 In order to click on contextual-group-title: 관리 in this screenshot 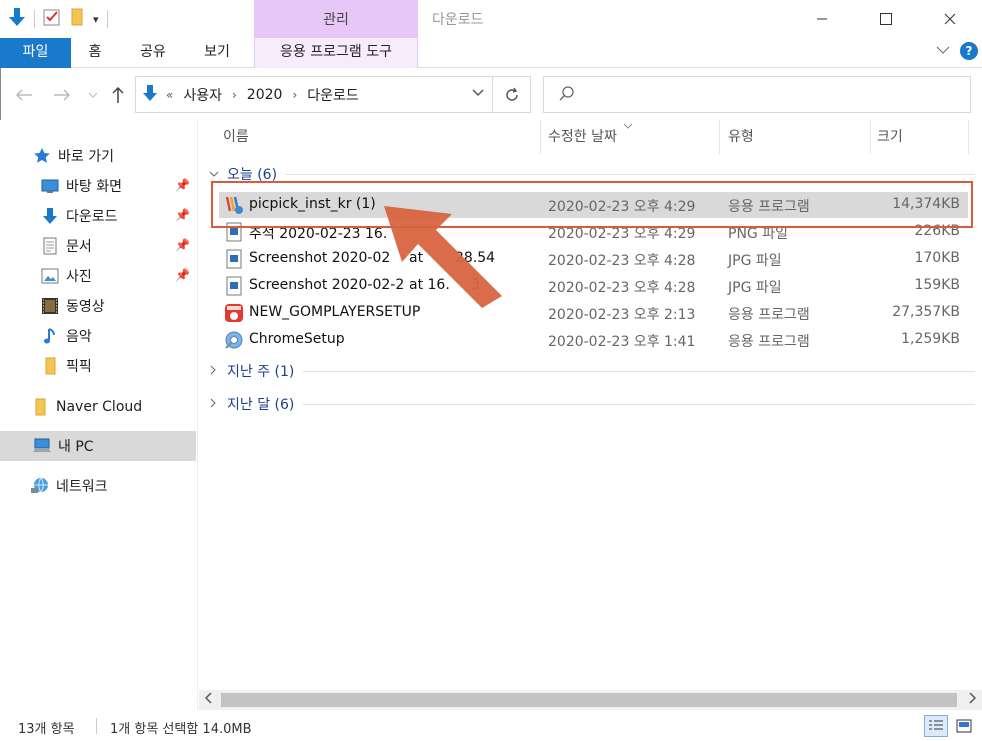, I will do `click(336, 20)`.